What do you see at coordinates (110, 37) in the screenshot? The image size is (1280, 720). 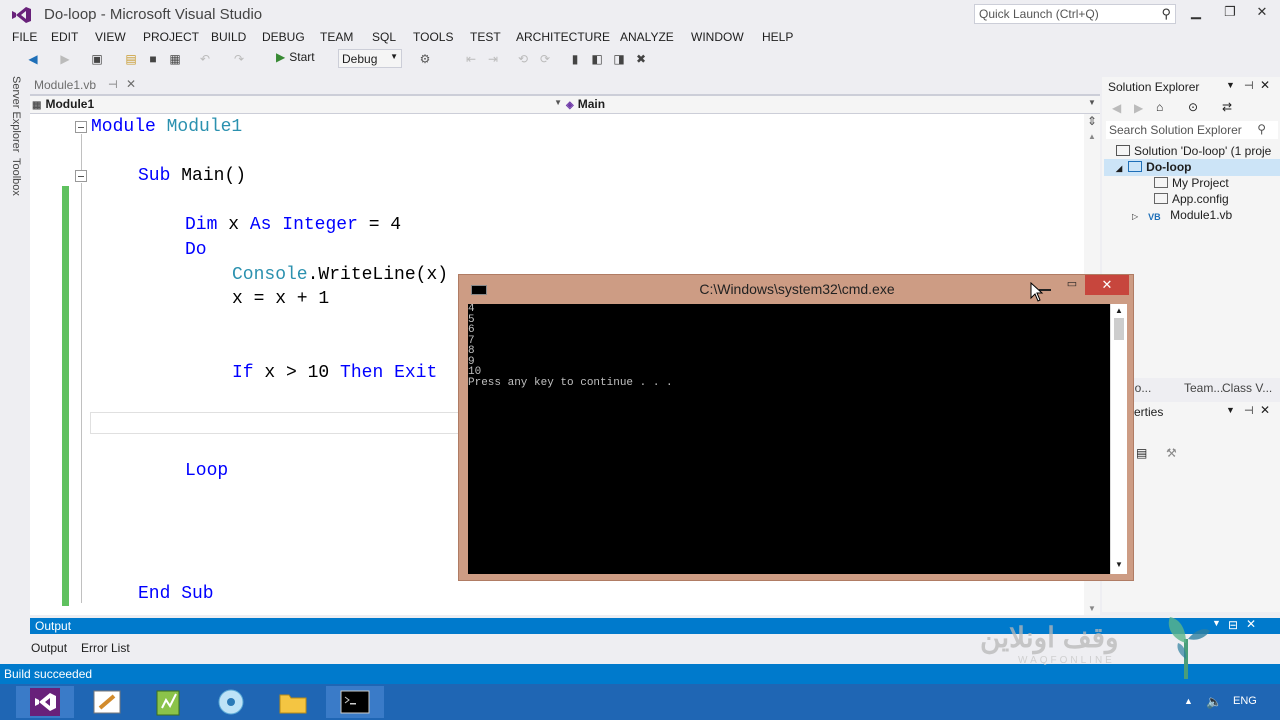 I see `menu-view: VIEW` at bounding box center [110, 37].